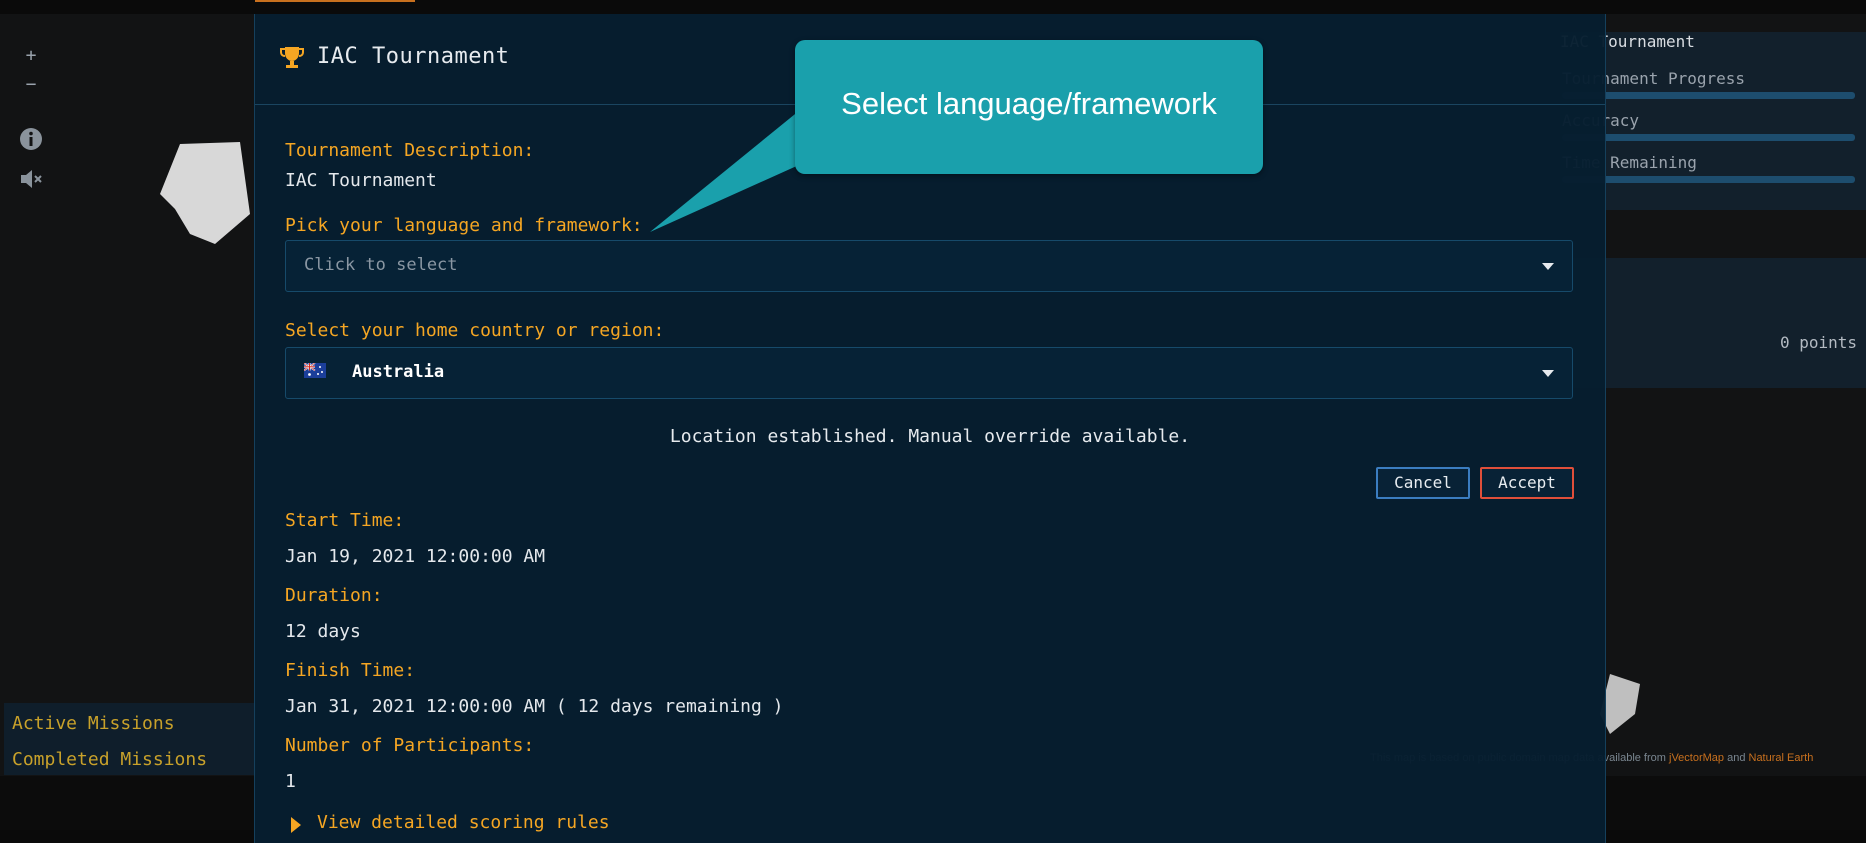 The width and height of the screenshot is (1866, 843). What do you see at coordinates (350, 670) in the screenshot?
I see `finish-time-label: Finish Time:` at bounding box center [350, 670].